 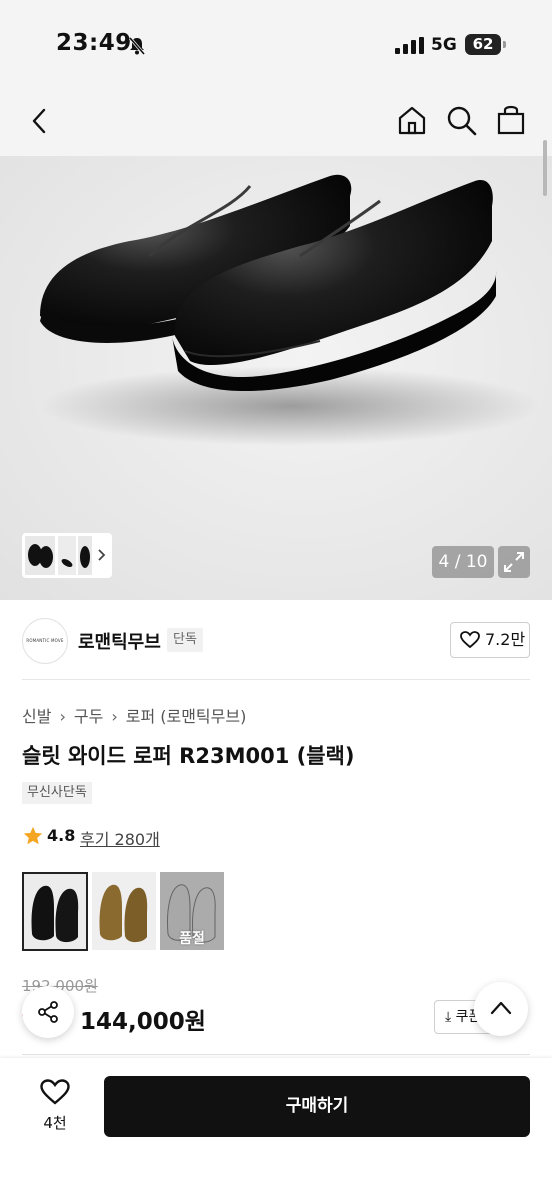 I want to click on share-button, so click(x=48, y=1012).